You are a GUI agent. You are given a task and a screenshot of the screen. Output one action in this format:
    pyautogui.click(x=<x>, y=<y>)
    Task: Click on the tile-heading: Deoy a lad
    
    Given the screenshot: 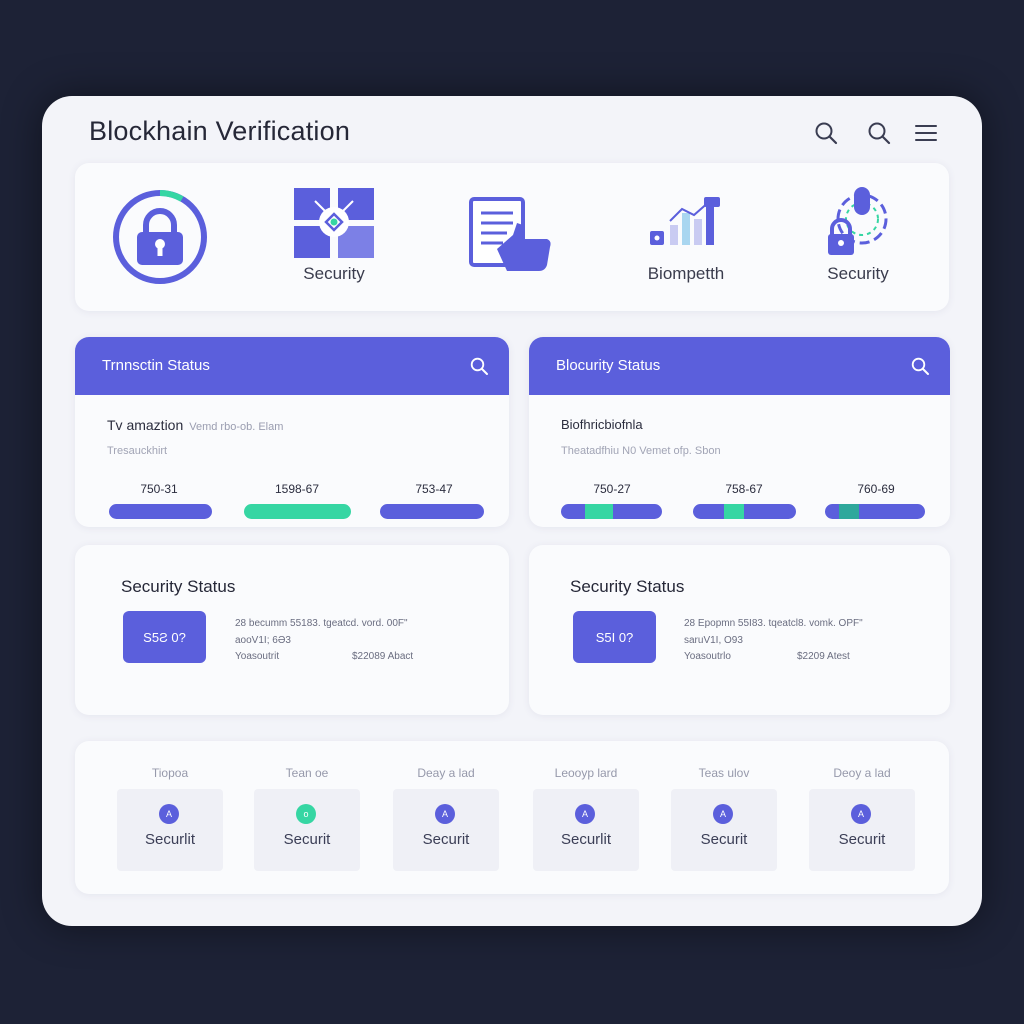 What is the action you would take?
    pyautogui.click(x=862, y=773)
    